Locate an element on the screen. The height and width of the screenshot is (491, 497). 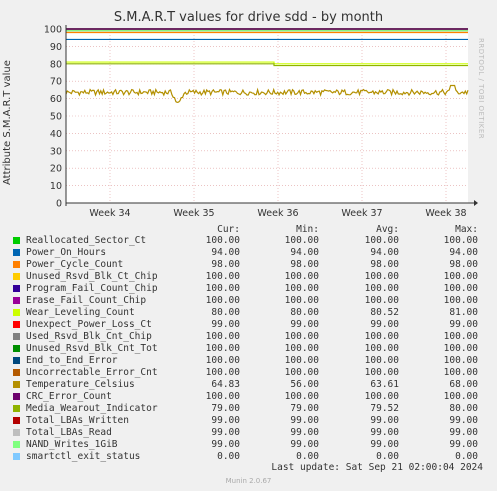
legend-value-min: 94.00 is located at coordinates (304, 252).